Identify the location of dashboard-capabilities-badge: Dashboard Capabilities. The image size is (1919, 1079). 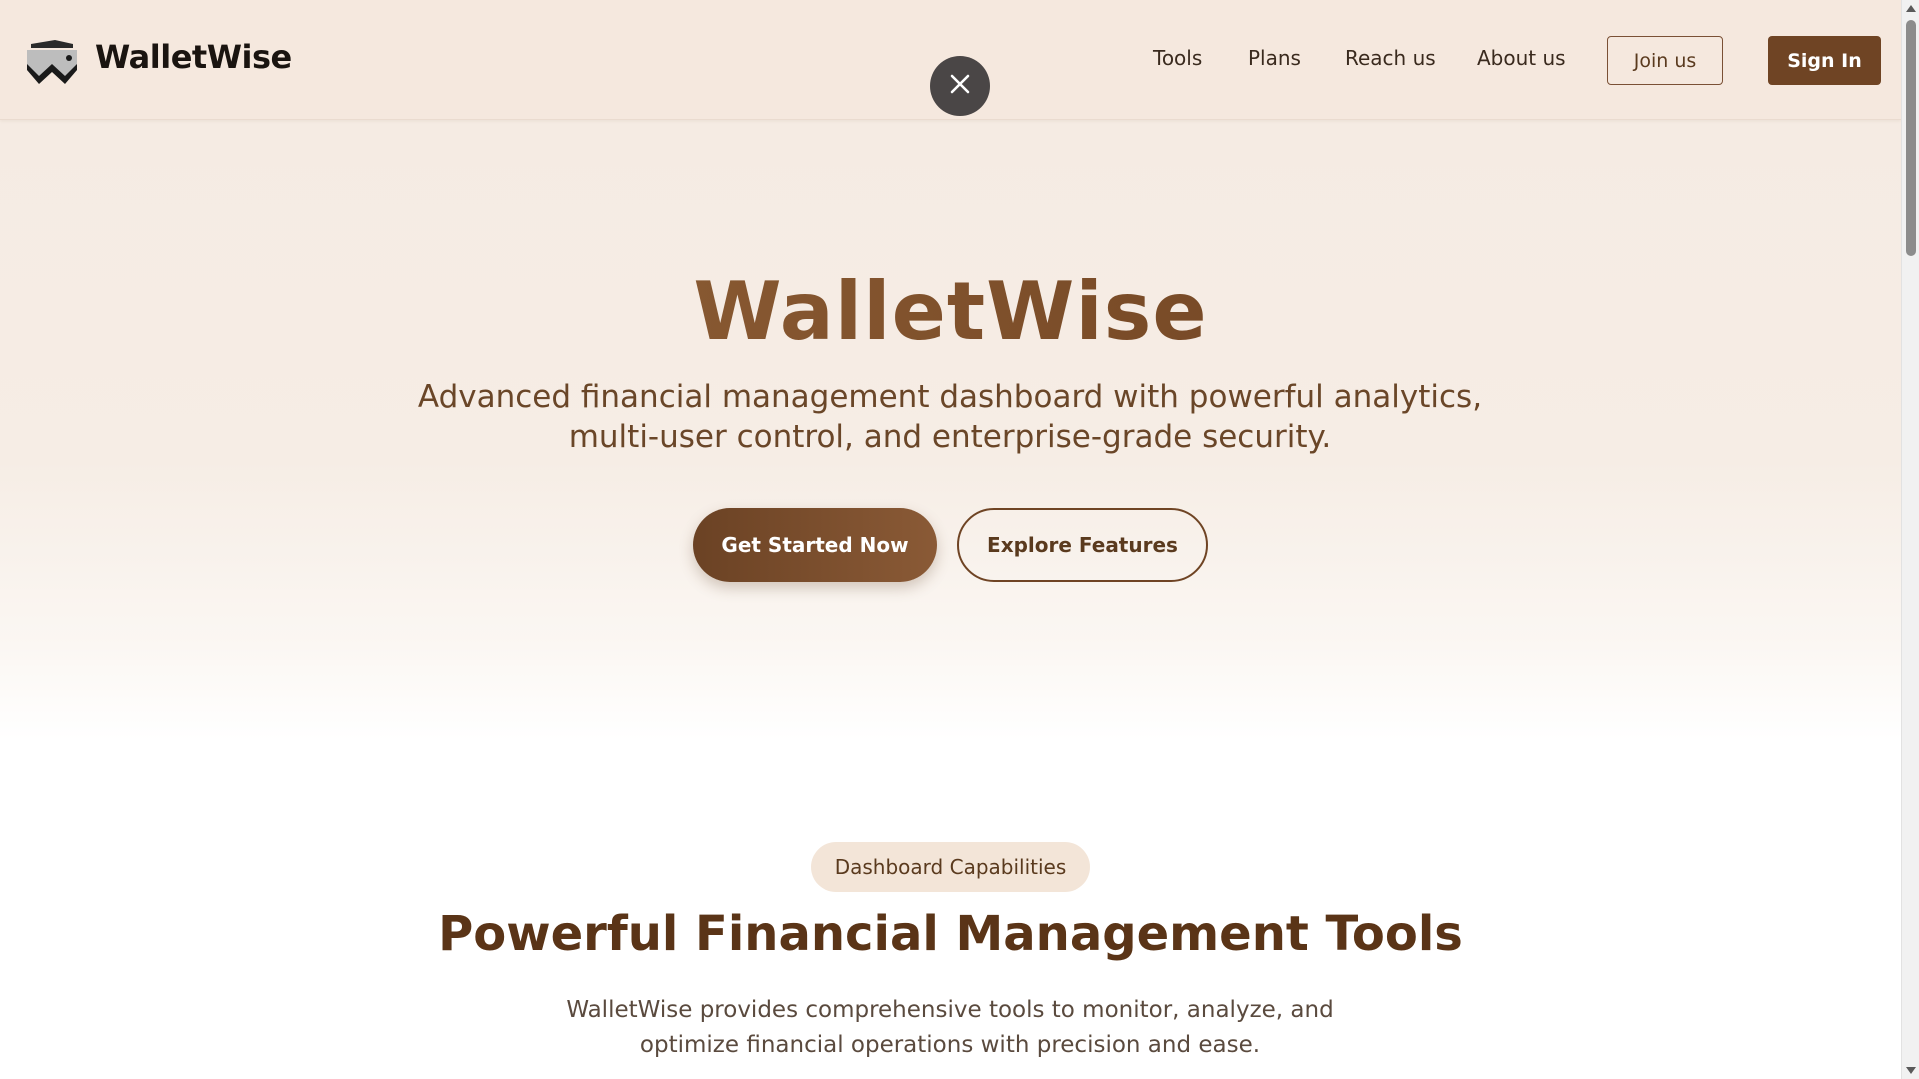
(950, 867).